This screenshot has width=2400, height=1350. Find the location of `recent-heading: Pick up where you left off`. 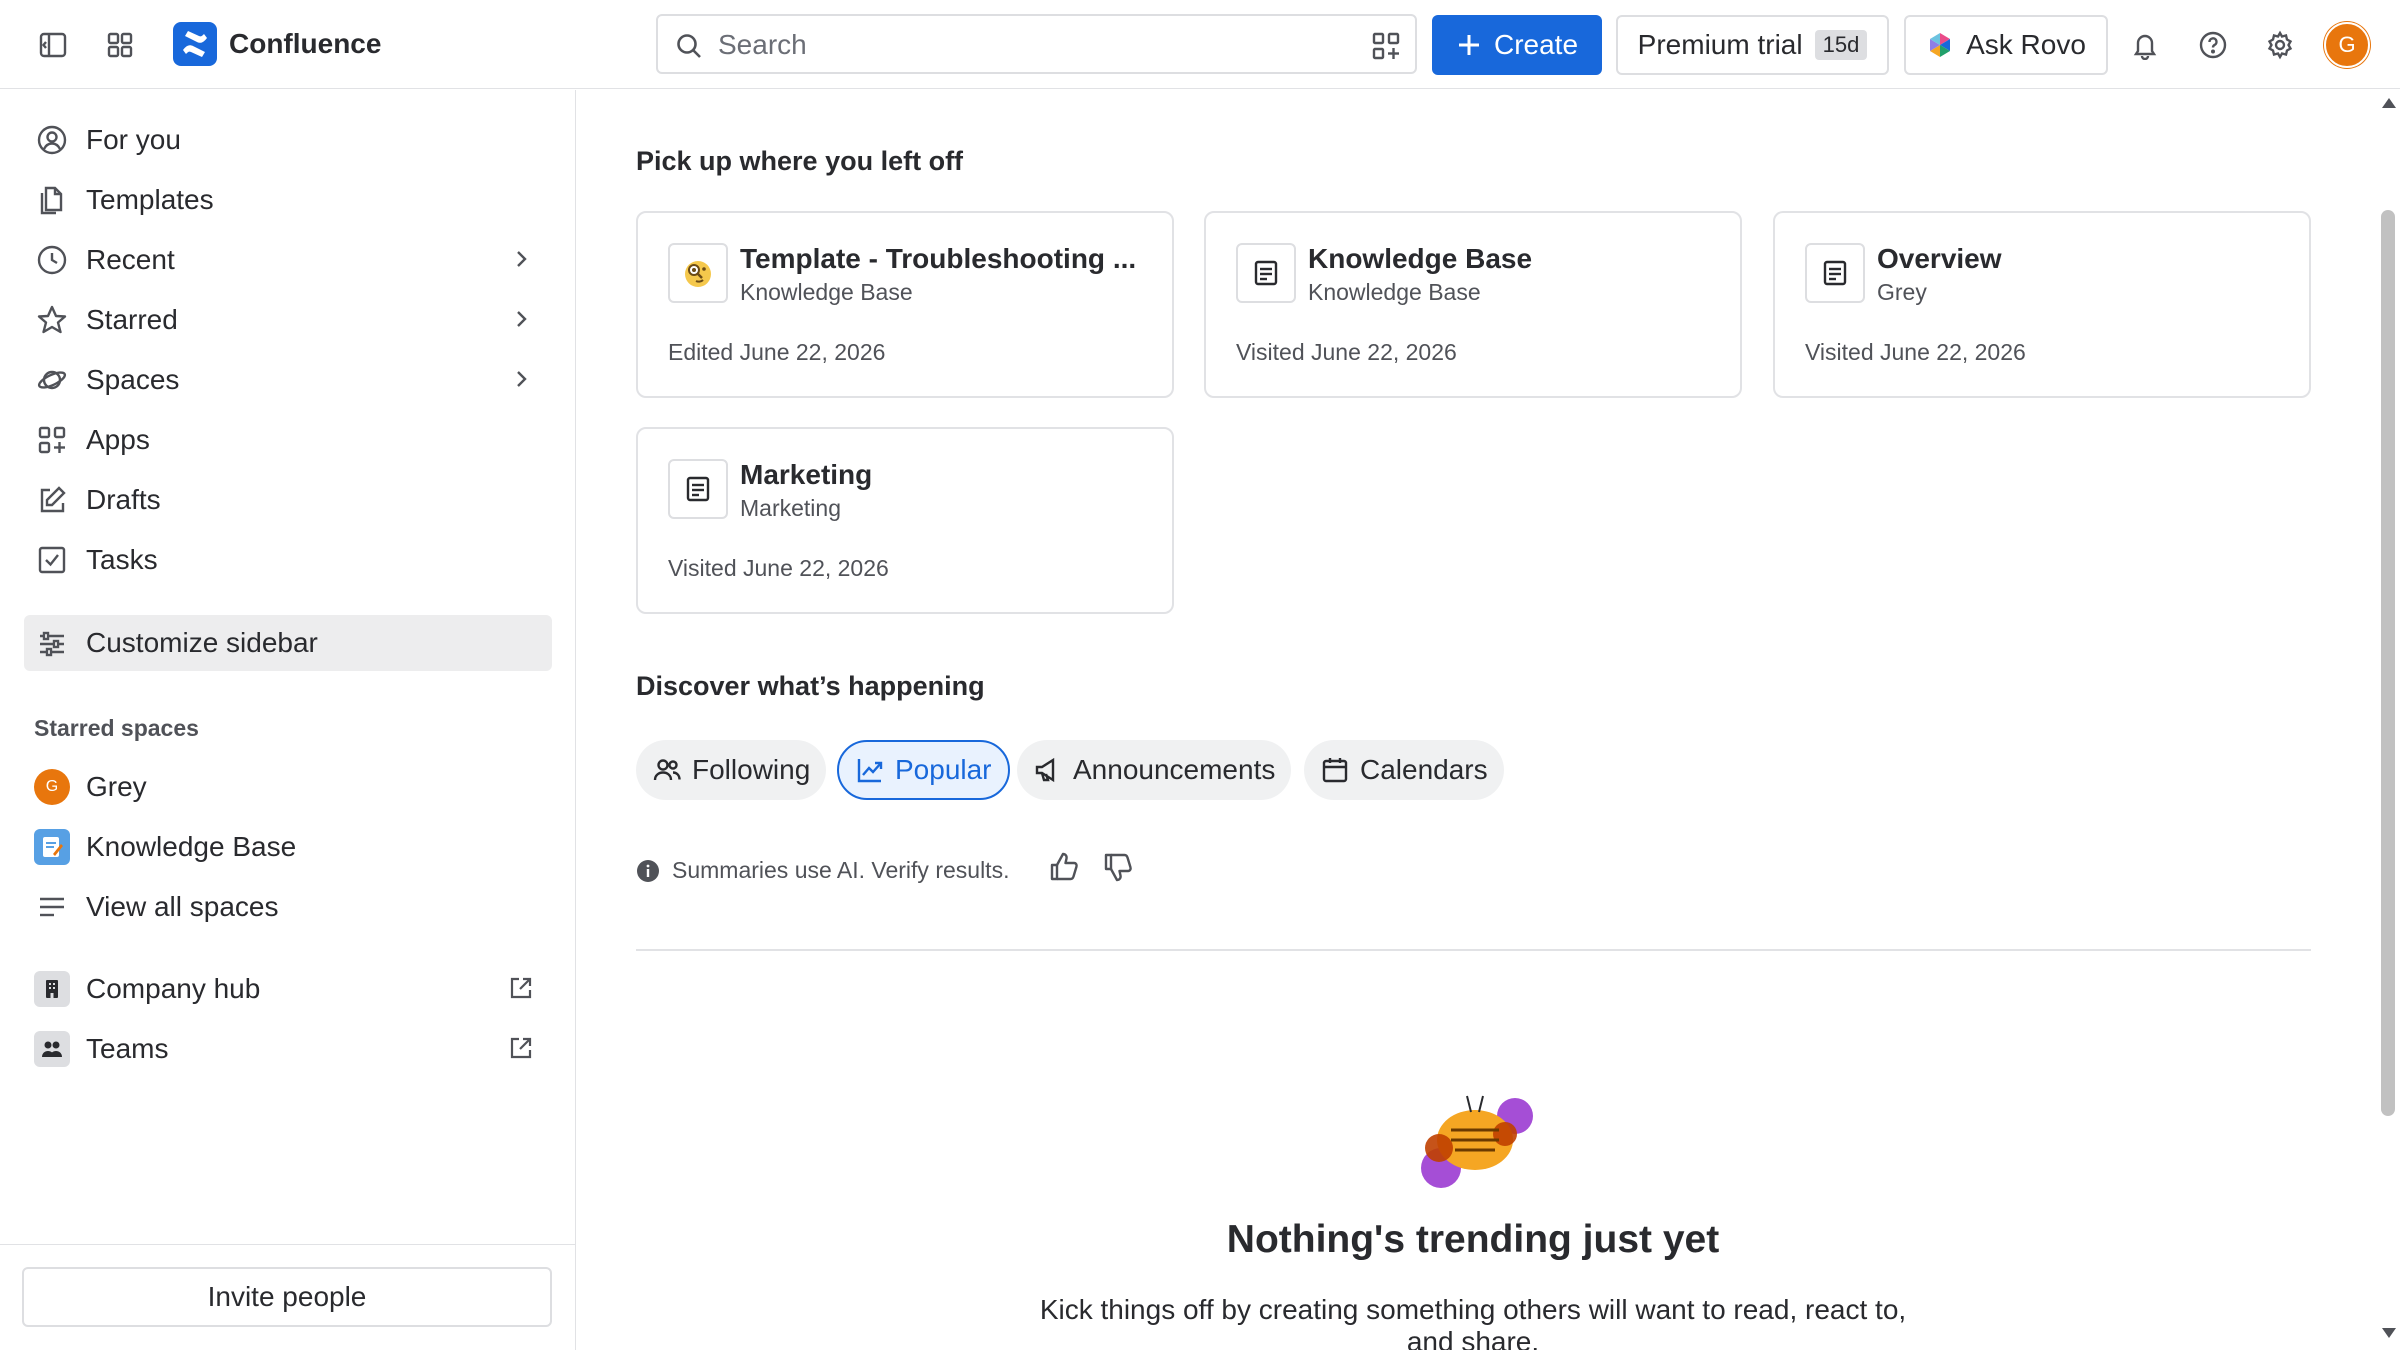

recent-heading: Pick up where you left off is located at coordinates (800, 161).